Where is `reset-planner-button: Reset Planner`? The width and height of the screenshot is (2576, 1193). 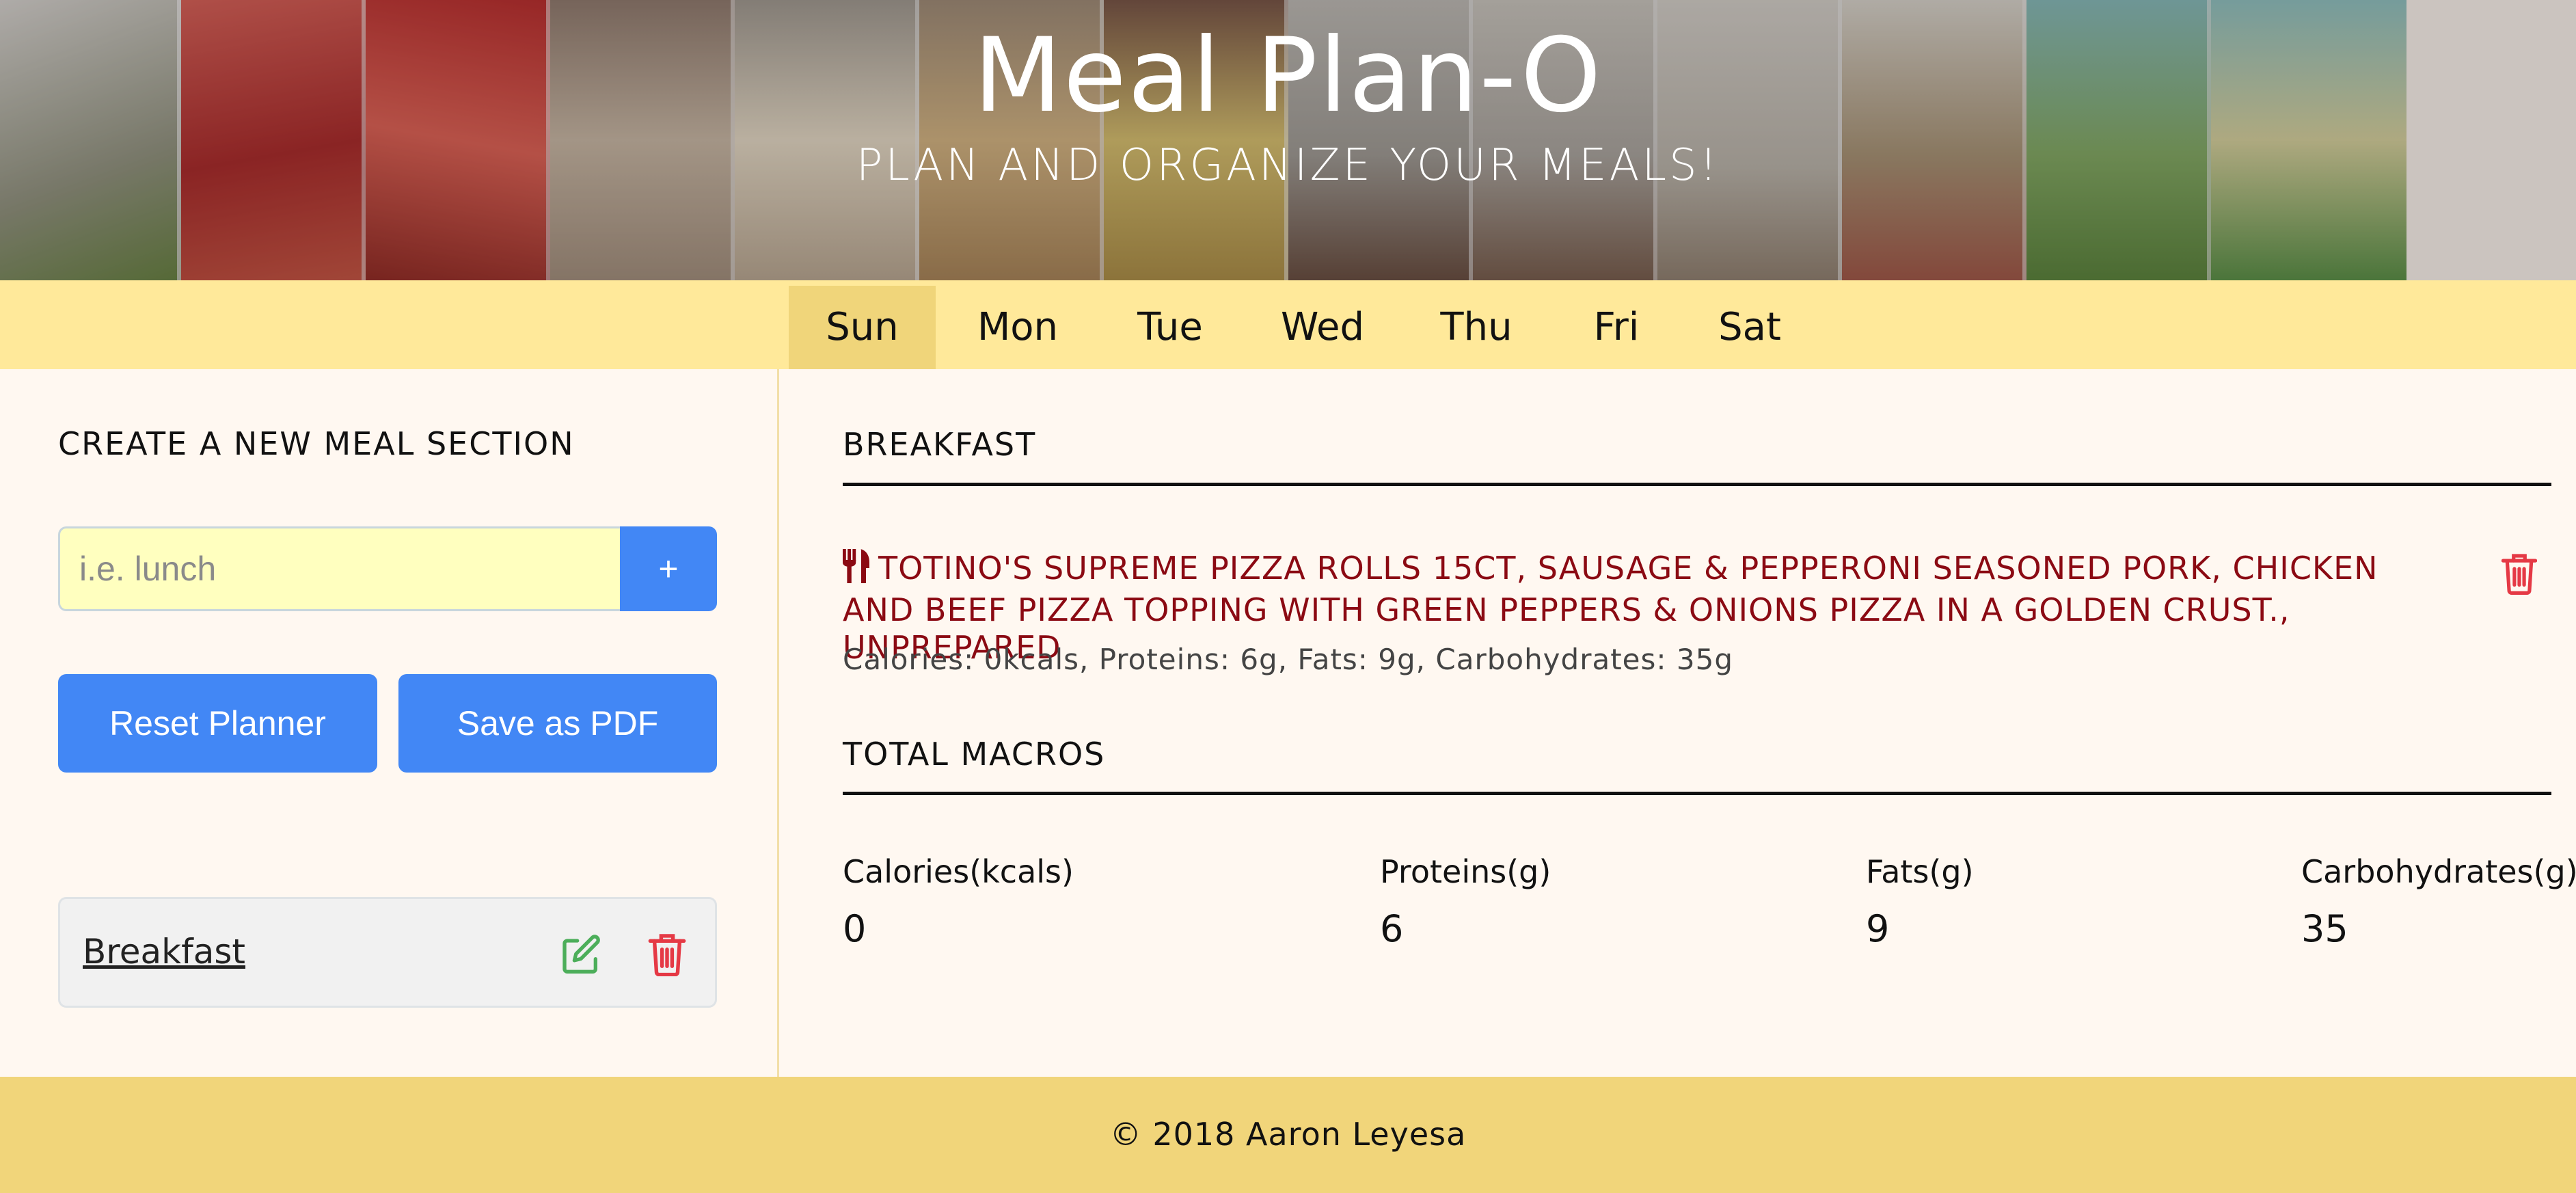
reset-planner-button: Reset Planner is located at coordinates (218, 723).